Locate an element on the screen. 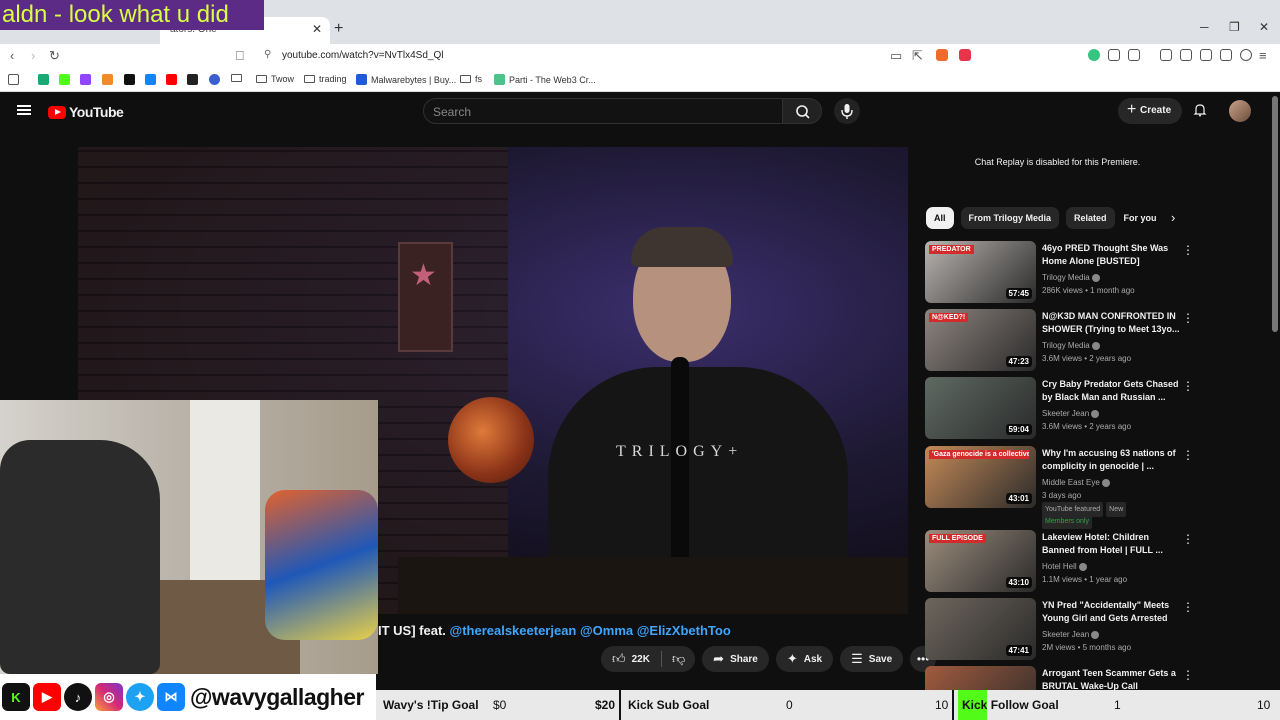 This screenshot has height=720, width=1280. members-only-badge: Members only is located at coordinates (1068, 521).